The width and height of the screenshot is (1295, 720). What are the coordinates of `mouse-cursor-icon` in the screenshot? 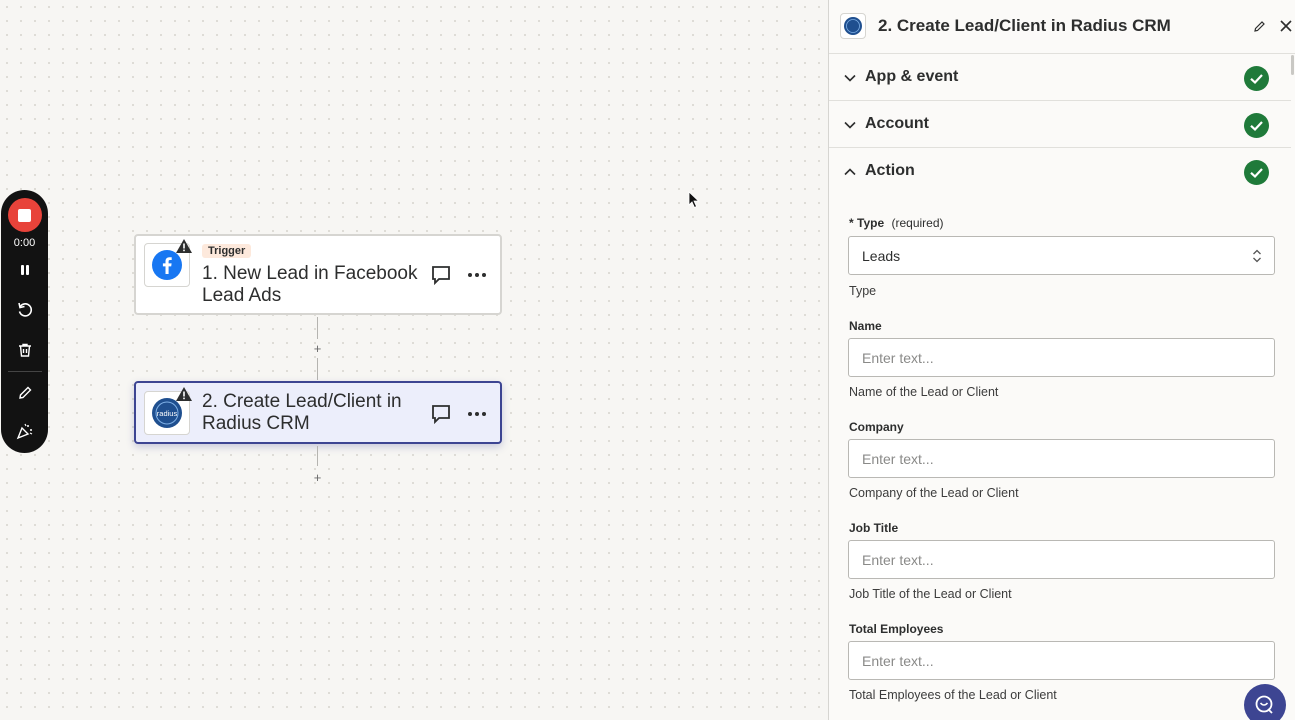 It's located at (694, 200).